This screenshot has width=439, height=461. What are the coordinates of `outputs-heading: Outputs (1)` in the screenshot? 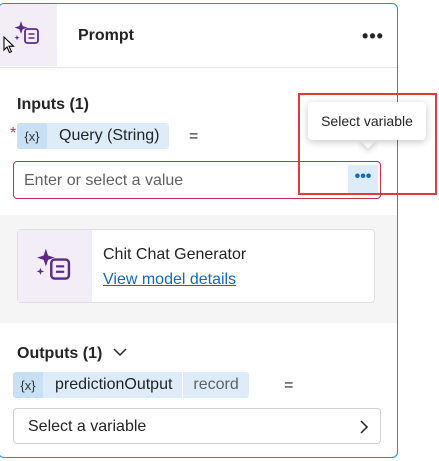 It's located at (60, 353).